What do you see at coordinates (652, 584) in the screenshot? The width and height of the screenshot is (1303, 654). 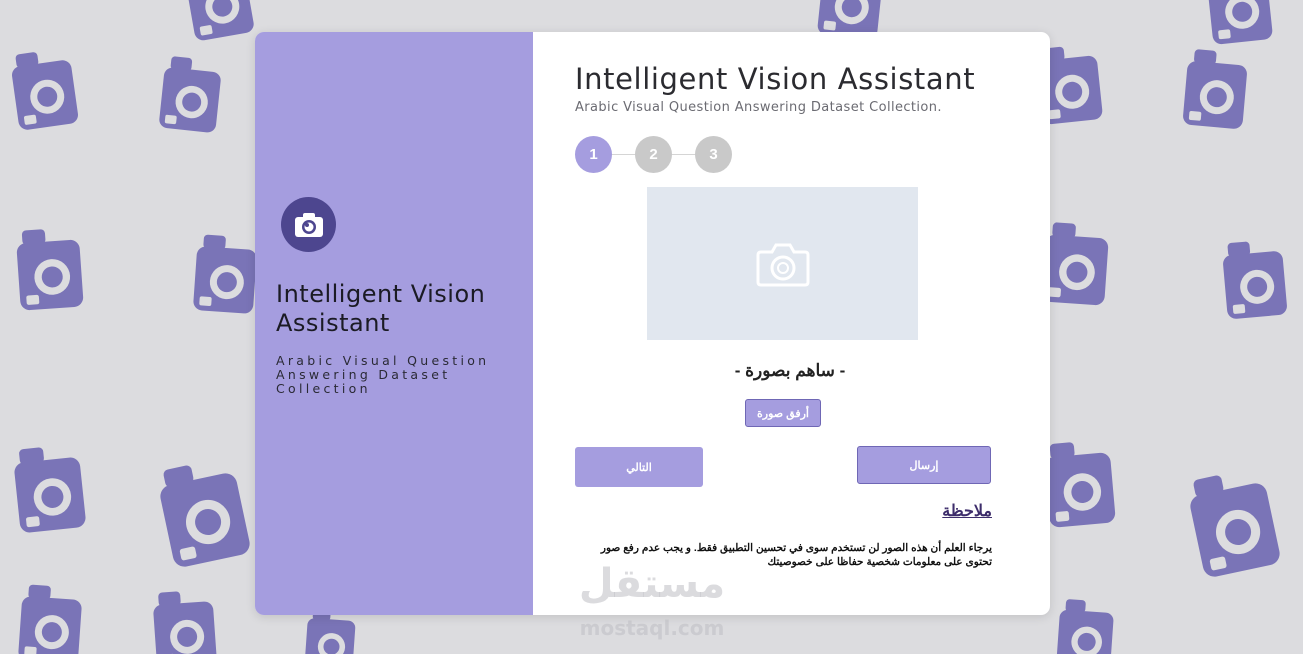 I see `watermark-logo: مستقل` at bounding box center [652, 584].